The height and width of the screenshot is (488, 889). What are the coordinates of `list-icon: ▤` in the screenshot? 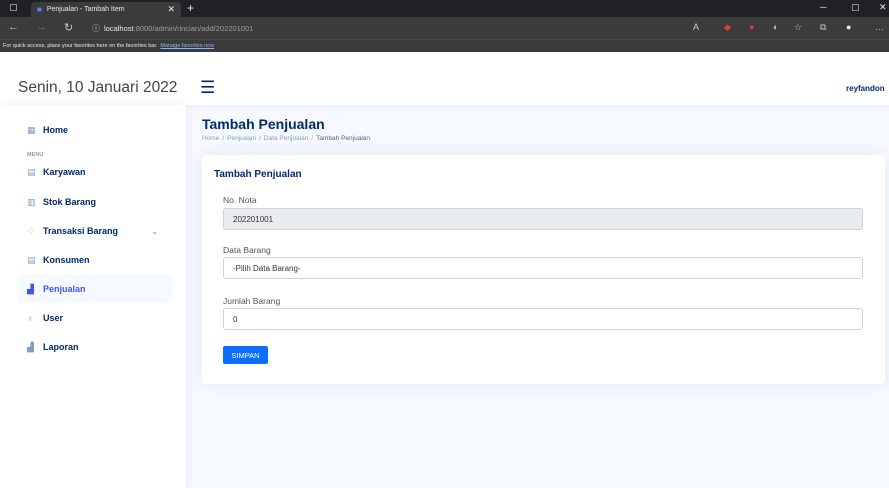 It's located at (31, 259).